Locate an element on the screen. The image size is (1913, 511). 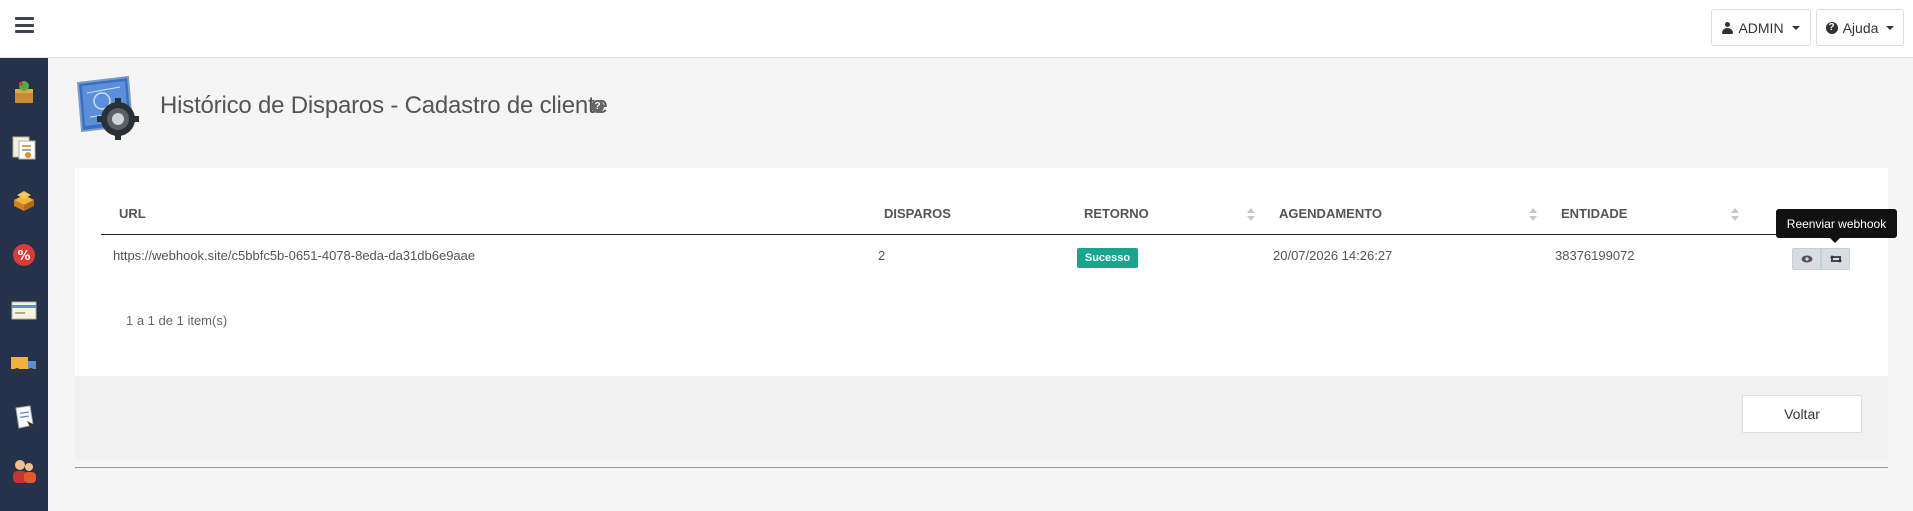
user-menu-label: ADMIN is located at coordinates (1761, 27).